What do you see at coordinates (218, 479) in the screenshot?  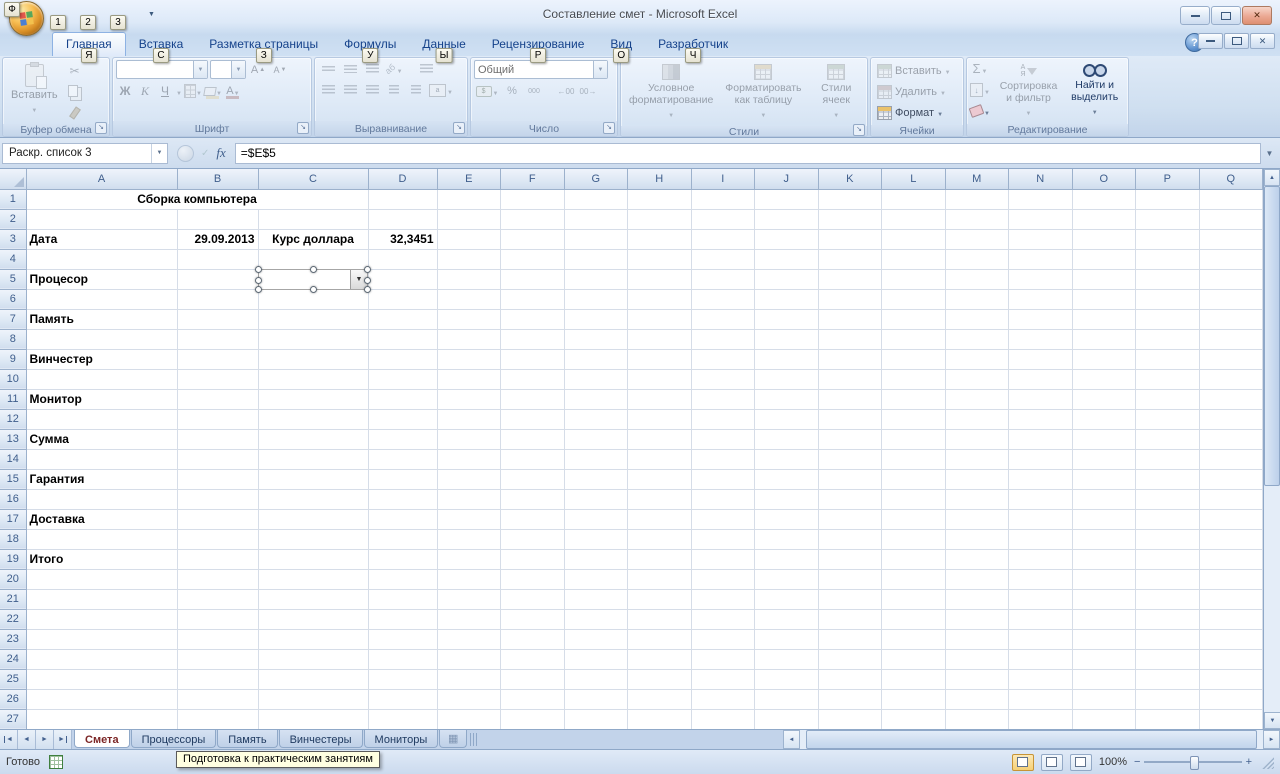 I see `cell-B15` at bounding box center [218, 479].